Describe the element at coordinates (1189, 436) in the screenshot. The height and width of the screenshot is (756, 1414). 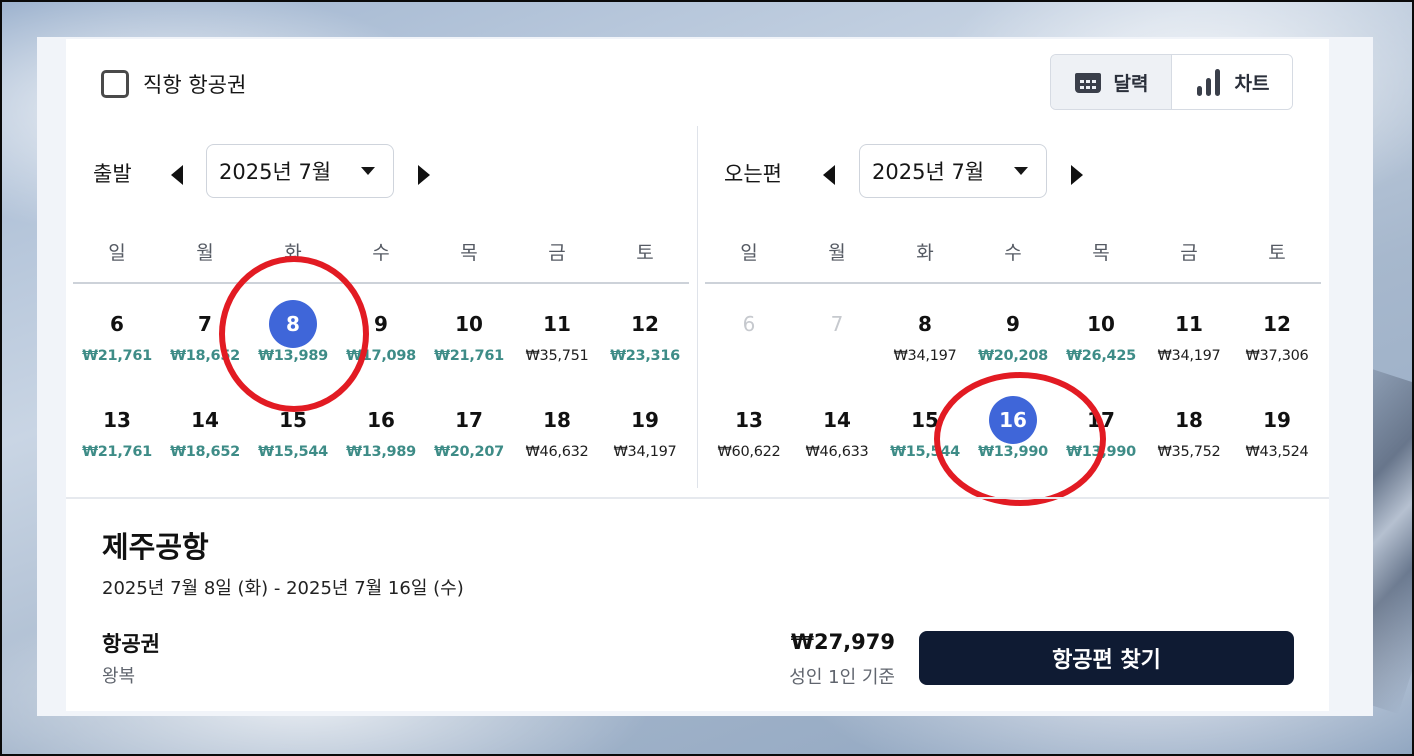
I see `day-cell: 18 ₩35,752` at that location.